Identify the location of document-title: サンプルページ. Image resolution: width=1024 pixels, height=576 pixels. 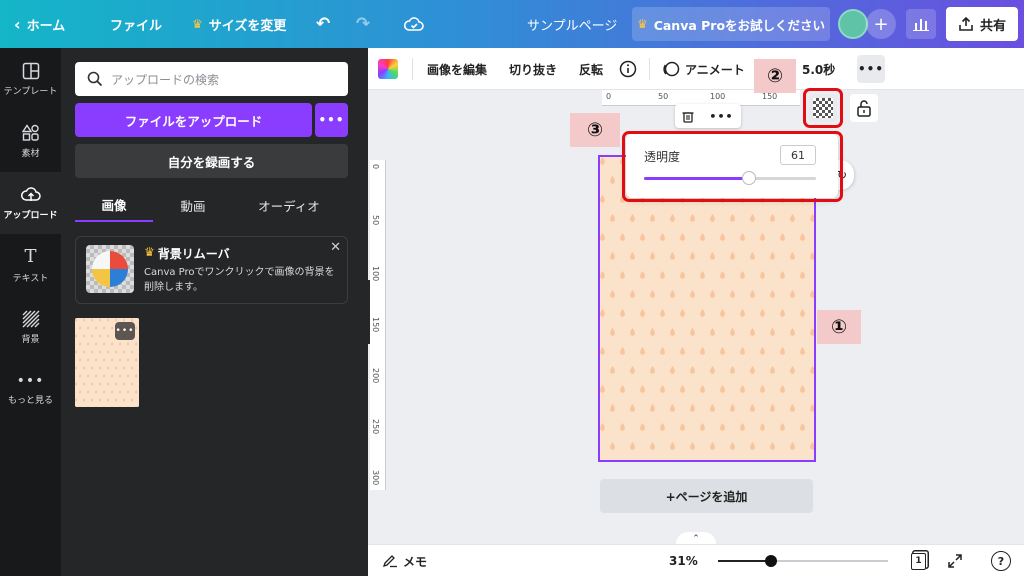
(572, 24).